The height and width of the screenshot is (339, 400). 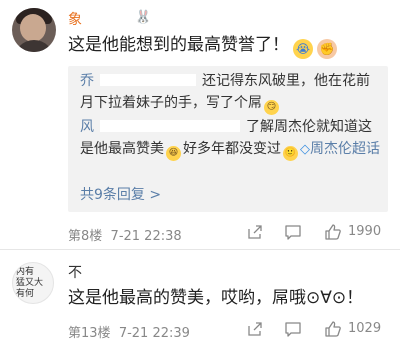 I want to click on crying-face-icon: 😭, so click(x=303, y=49).